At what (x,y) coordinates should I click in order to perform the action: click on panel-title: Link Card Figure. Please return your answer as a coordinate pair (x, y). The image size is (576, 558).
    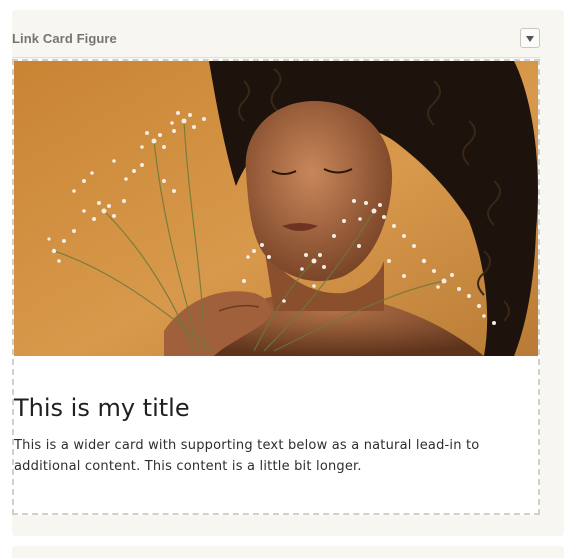
    Looking at the image, I should click on (64, 38).